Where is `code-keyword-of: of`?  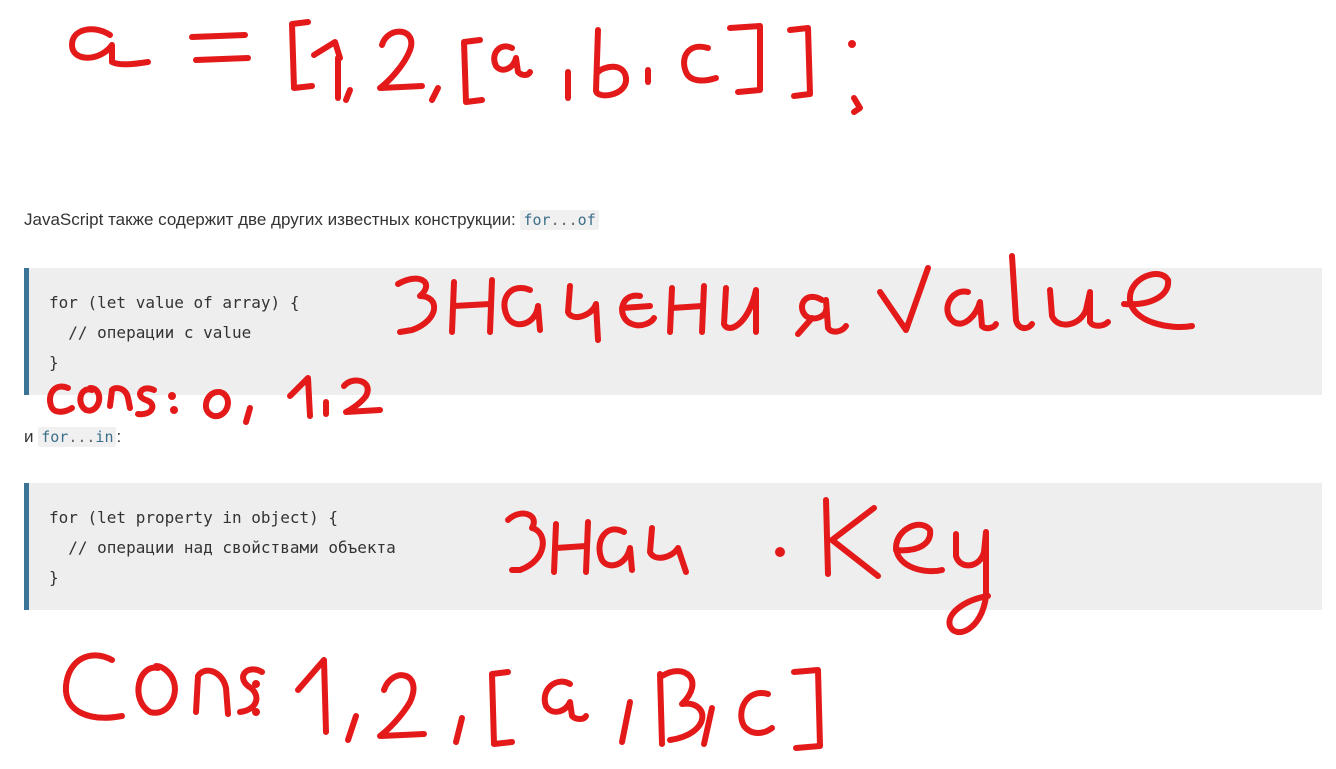 code-keyword-of: of is located at coordinates (586, 220).